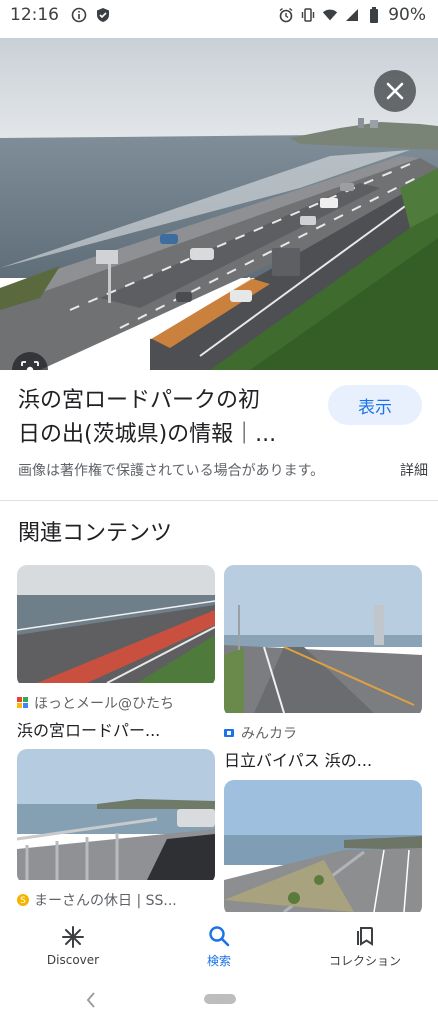 The height and width of the screenshot is (1024, 438). I want to click on search-icon, so click(219, 935).